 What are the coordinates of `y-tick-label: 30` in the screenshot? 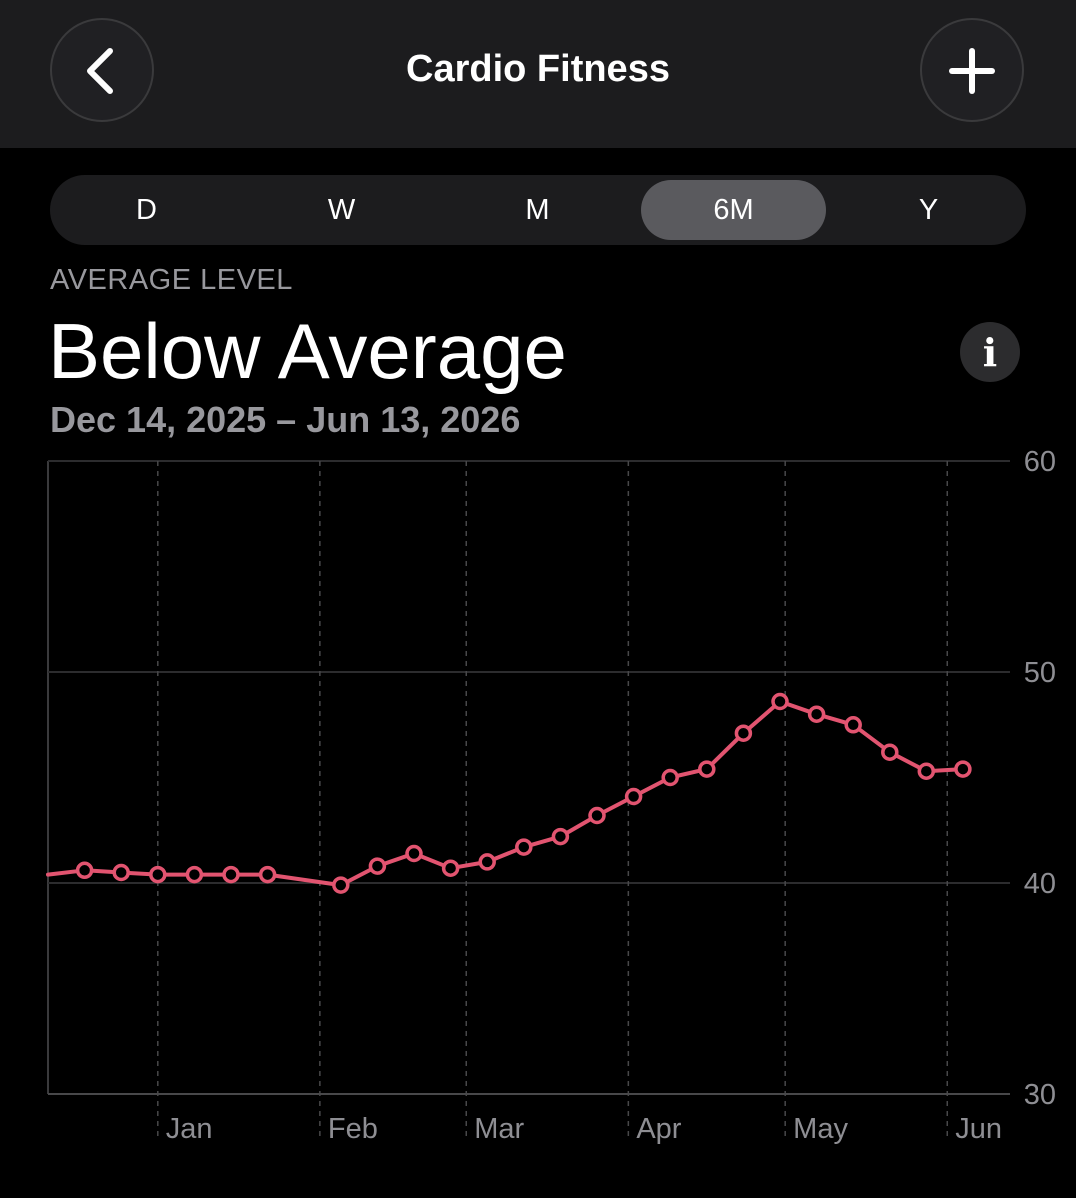 It's located at (1040, 1095).